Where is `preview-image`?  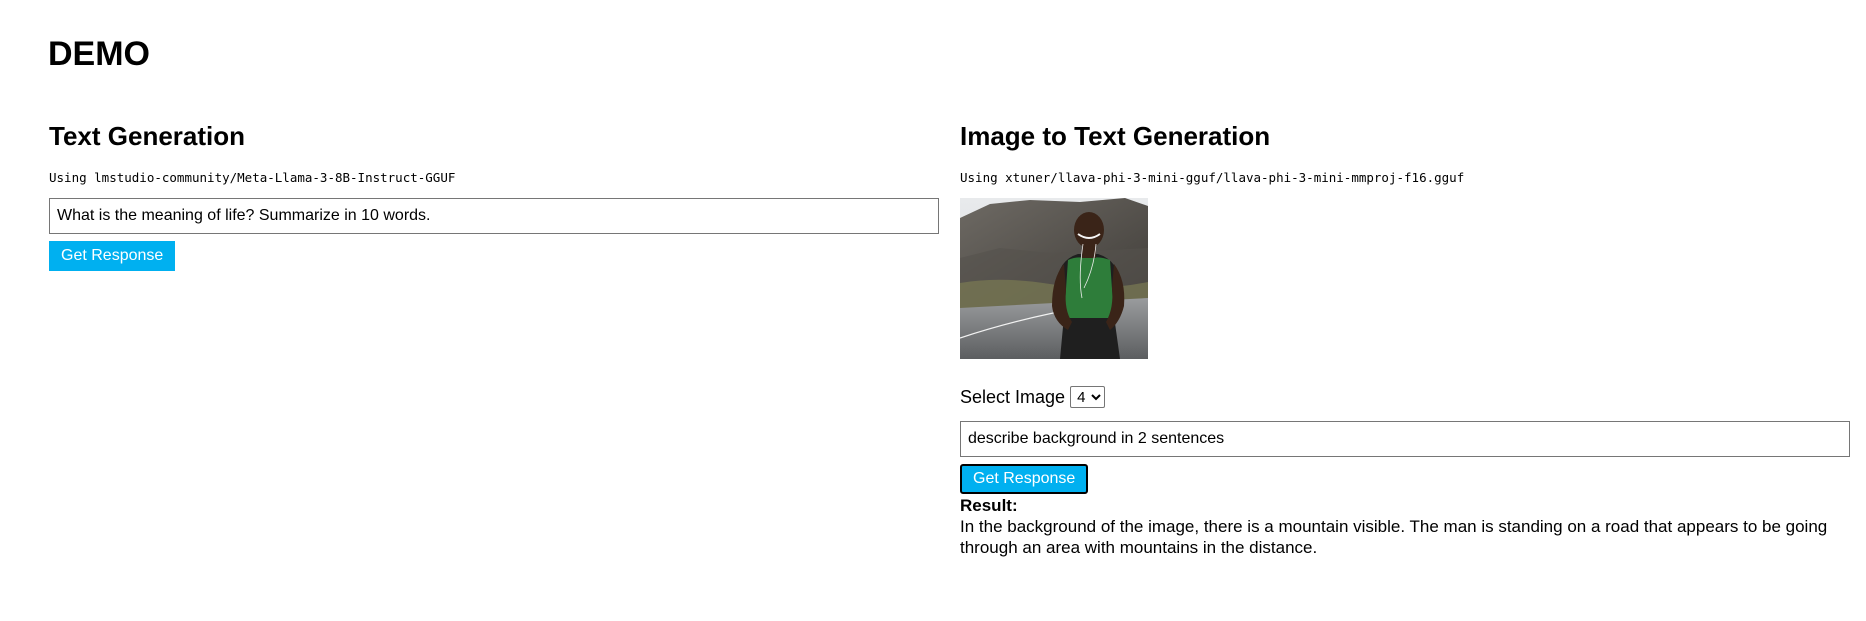
preview-image is located at coordinates (1054, 278).